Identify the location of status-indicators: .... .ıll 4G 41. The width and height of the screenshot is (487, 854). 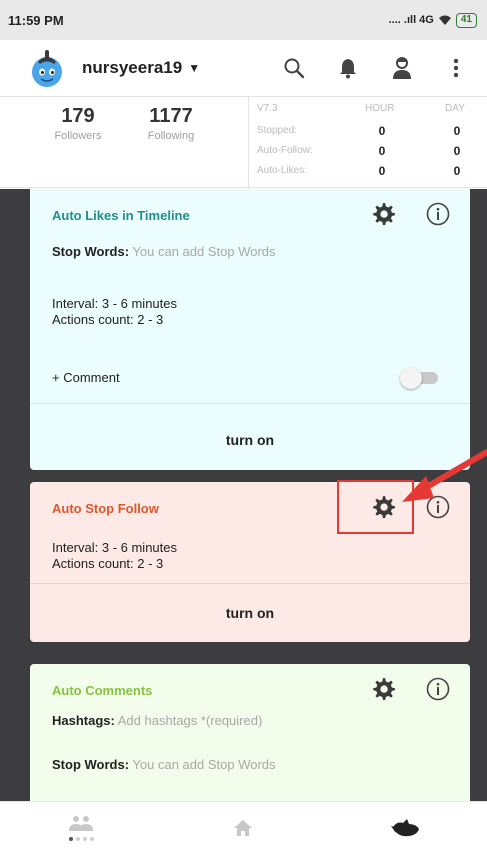
(432, 20).